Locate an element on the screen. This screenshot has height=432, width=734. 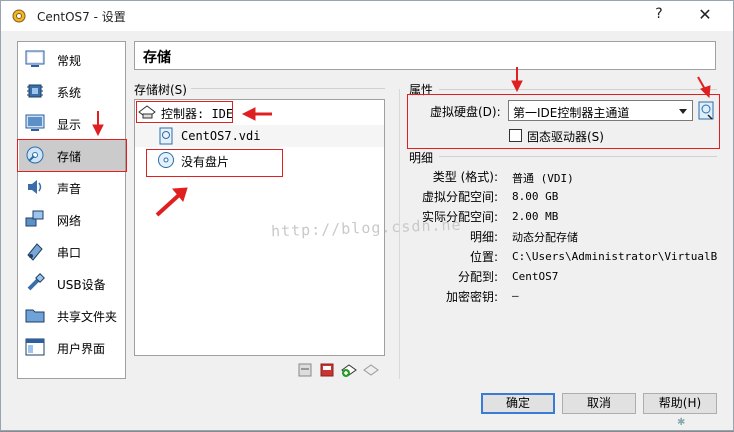
arrow-left-controller is located at coordinates (256, 114).